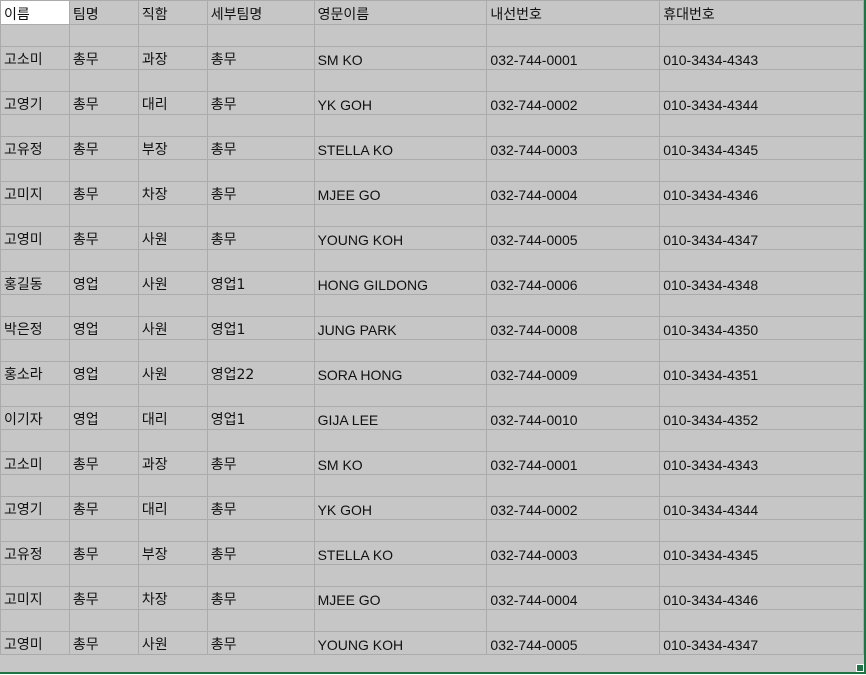 Image resolution: width=866 pixels, height=675 pixels. Describe the element at coordinates (761, 283) in the screenshot. I see `cell-mobile: 010-3434-4348` at that location.